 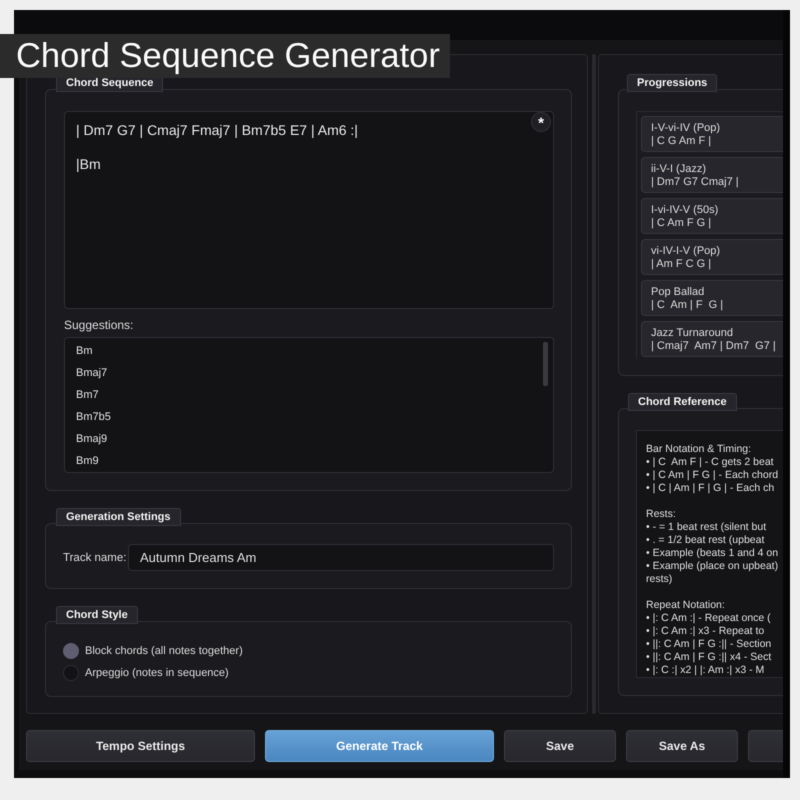 What do you see at coordinates (304, 439) in the screenshot?
I see `suggestion-item: Bmaj9` at bounding box center [304, 439].